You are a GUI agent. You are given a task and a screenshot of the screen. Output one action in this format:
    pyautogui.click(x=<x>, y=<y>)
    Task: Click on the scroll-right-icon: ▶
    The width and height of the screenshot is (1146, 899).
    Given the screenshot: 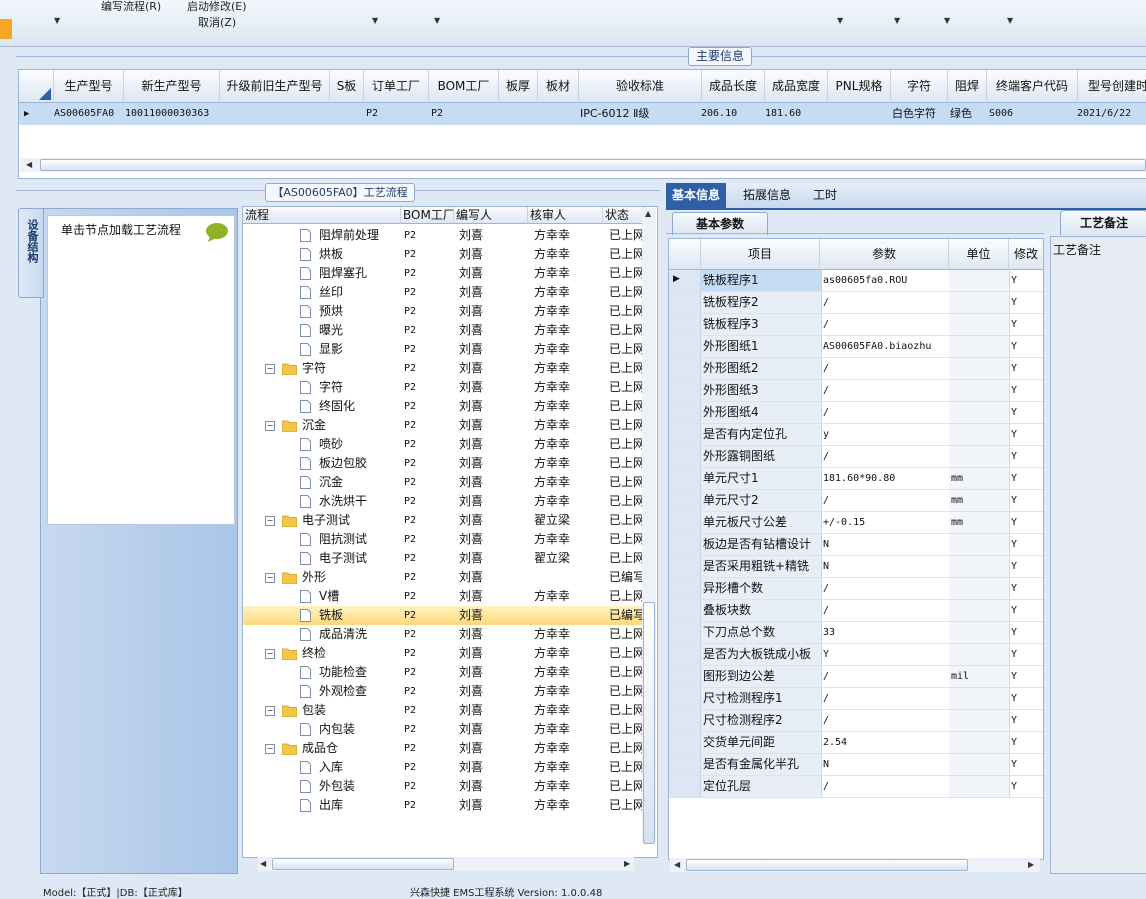 What is the action you would take?
    pyautogui.click(x=627, y=863)
    